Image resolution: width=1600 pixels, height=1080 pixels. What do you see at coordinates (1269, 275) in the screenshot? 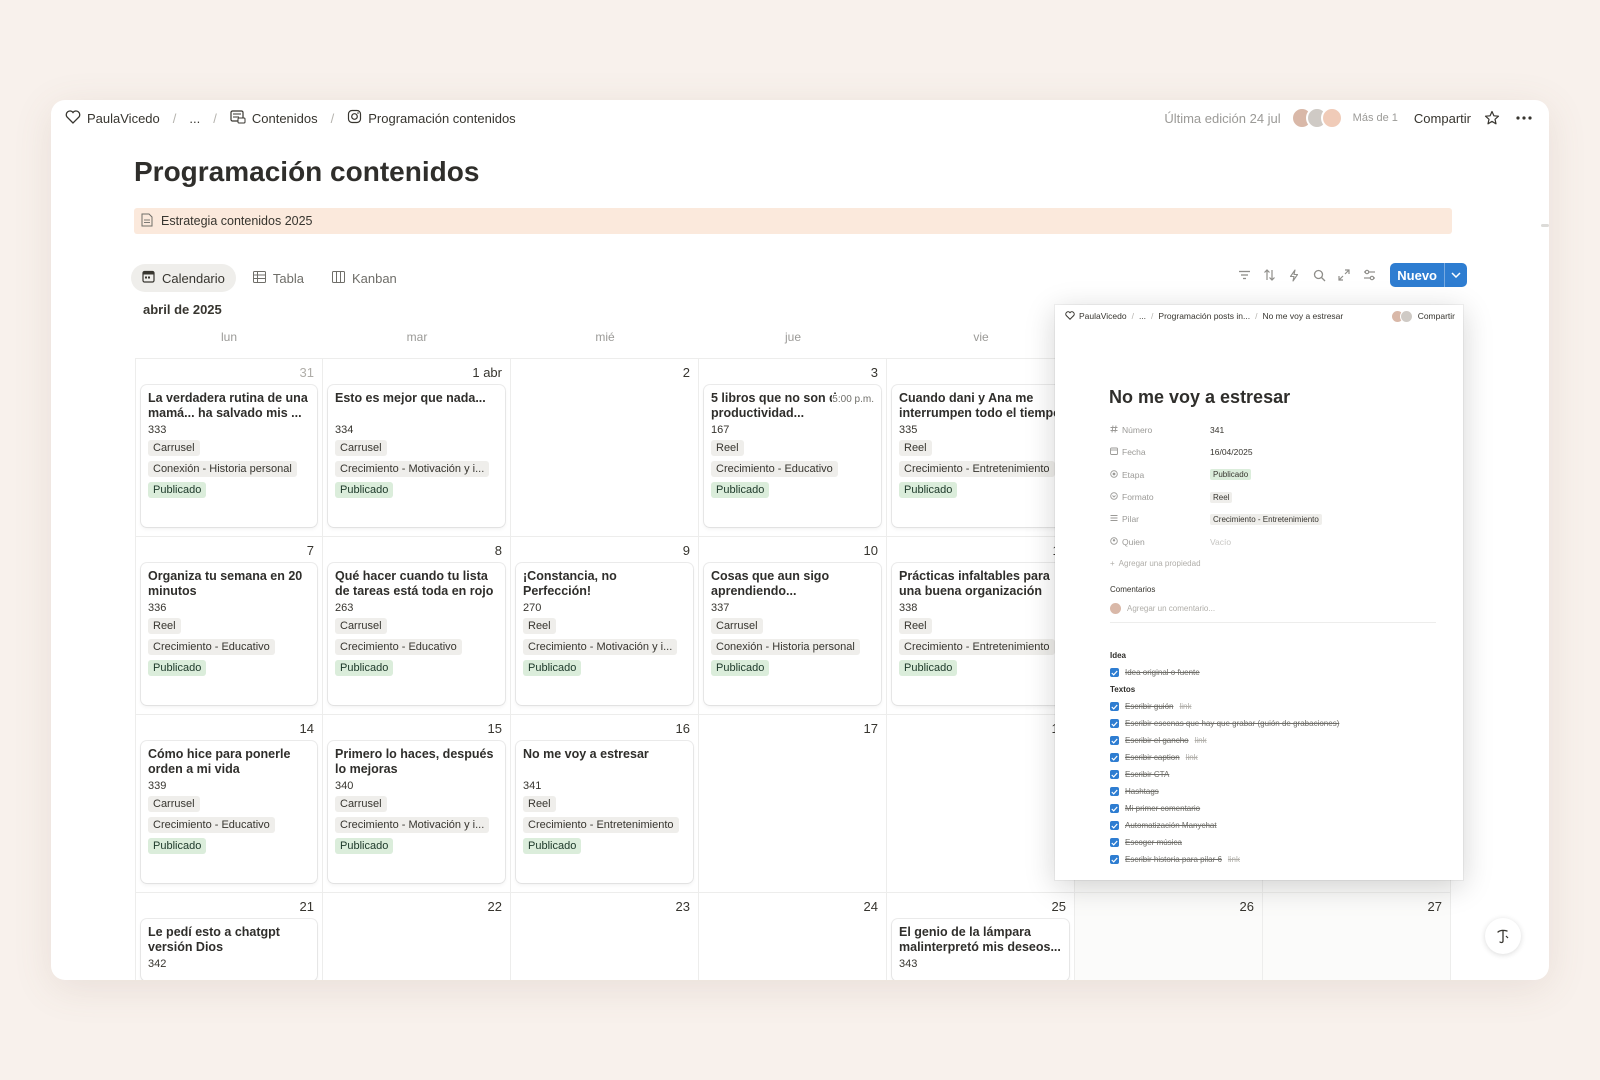
I see `sort-icon` at bounding box center [1269, 275].